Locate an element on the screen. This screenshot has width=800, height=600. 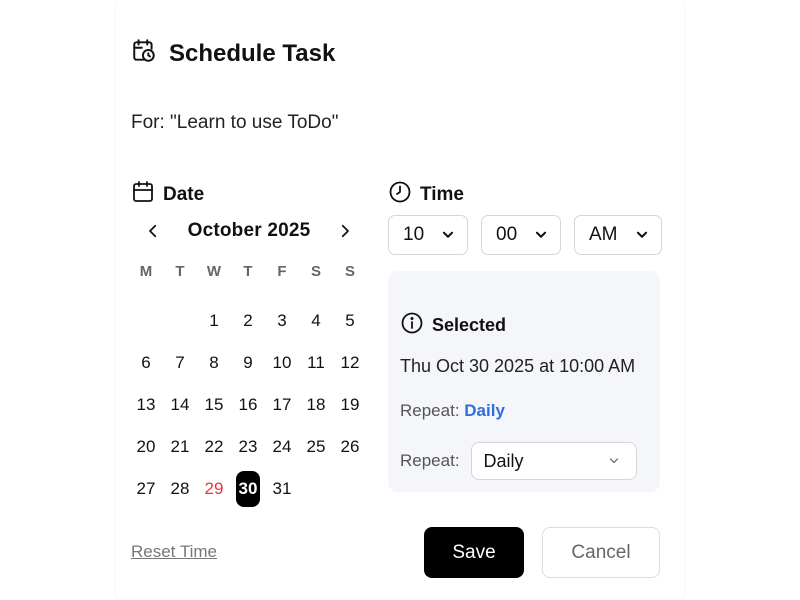
calendar-day-number: 28 is located at coordinates (180, 488).